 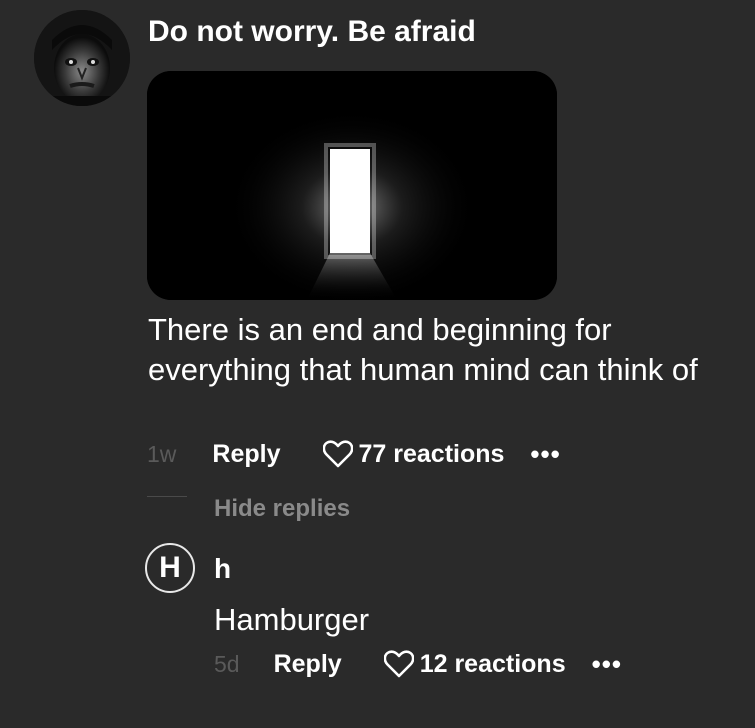 I want to click on reply-author: h, so click(x=222, y=569).